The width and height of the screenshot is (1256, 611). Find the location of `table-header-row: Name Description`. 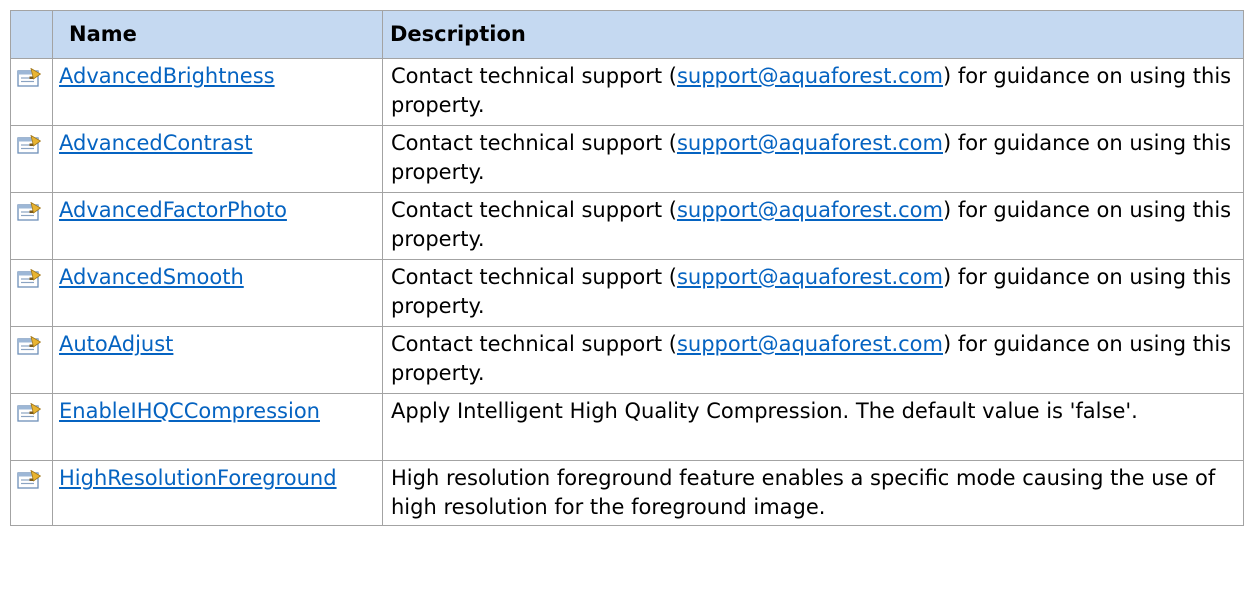

table-header-row: Name Description is located at coordinates (627, 34).